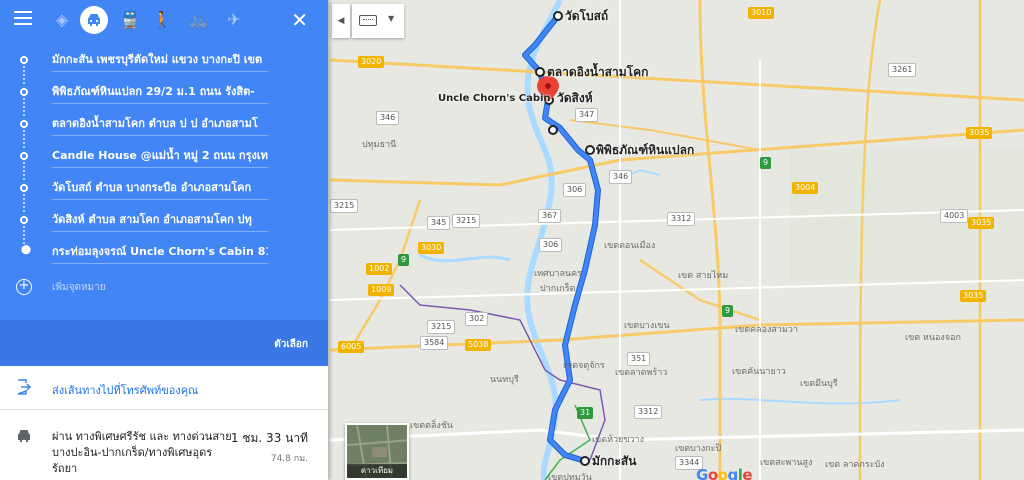 This screenshot has height=480, width=1024. What do you see at coordinates (381, 290) in the screenshot?
I see `road-shield: 1009` at bounding box center [381, 290].